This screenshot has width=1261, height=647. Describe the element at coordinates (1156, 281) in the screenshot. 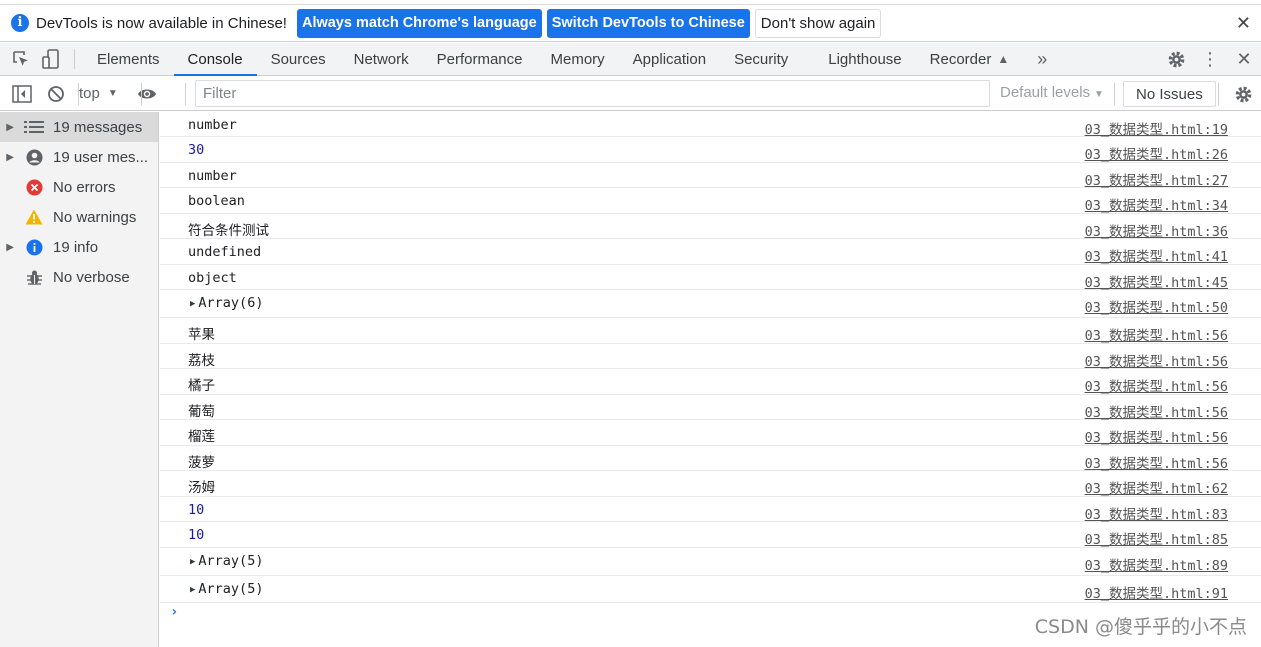

I see `log-source-link: 03_数据类型.html:45` at that location.